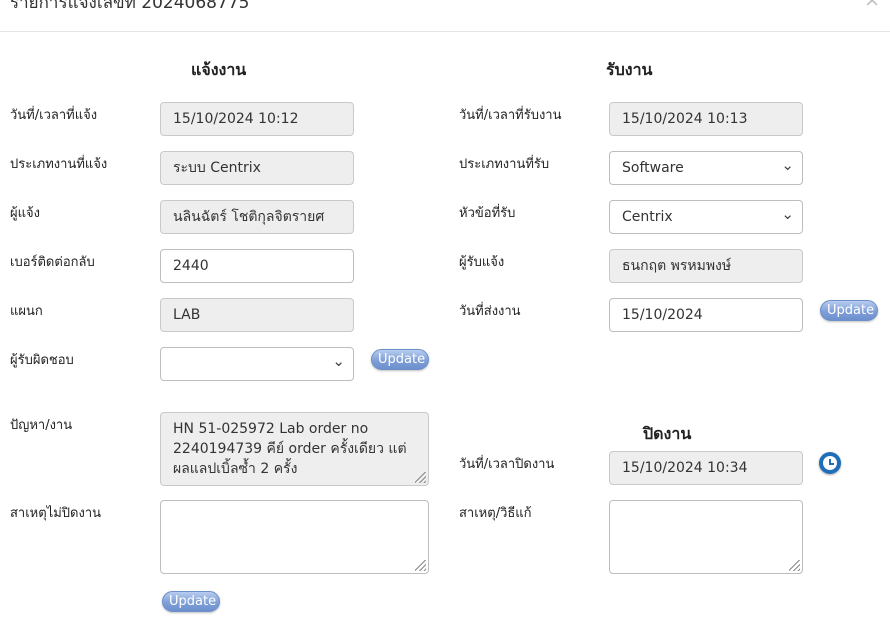  I want to click on clock-hand, so click(831, 464).